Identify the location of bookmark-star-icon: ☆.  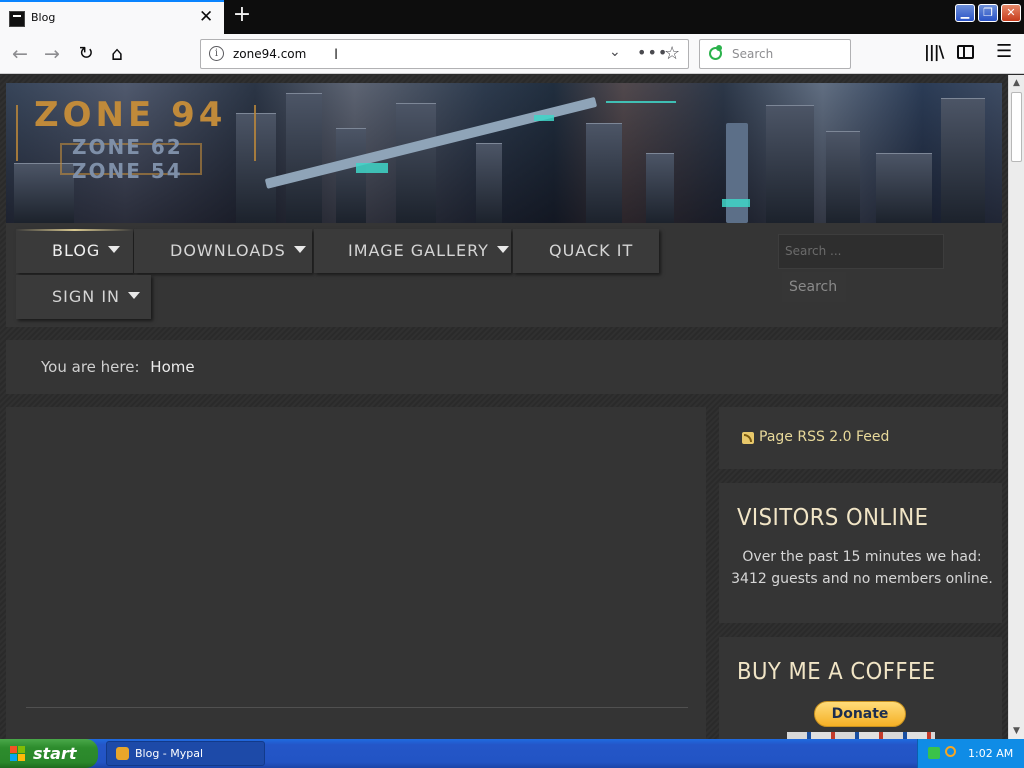
(672, 53).